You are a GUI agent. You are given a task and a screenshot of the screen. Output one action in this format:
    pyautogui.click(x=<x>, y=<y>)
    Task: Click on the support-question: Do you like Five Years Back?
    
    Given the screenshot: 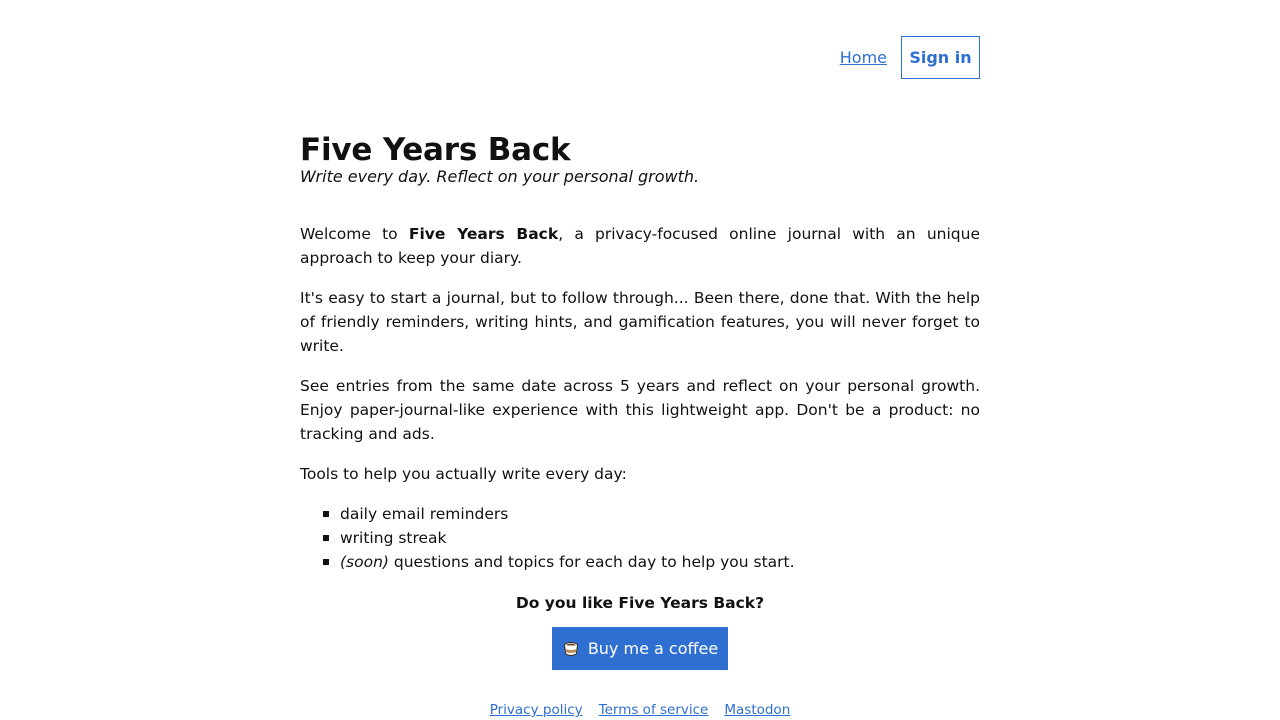 What is the action you would take?
    pyautogui.click(x=640, y=603)
    